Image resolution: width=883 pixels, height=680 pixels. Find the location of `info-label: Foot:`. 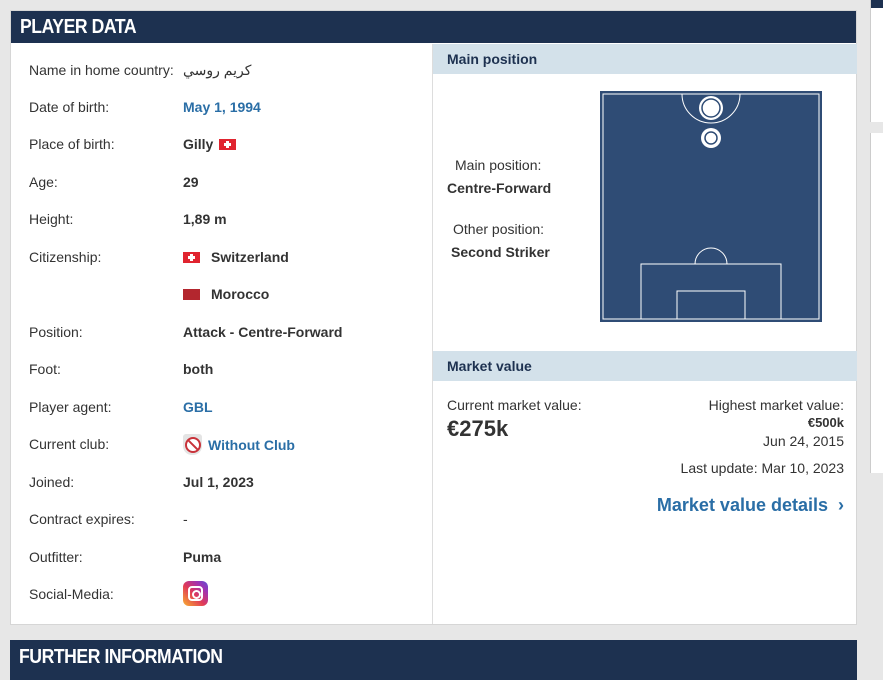

info-label: Foot: is located at coordinates (45, 369).